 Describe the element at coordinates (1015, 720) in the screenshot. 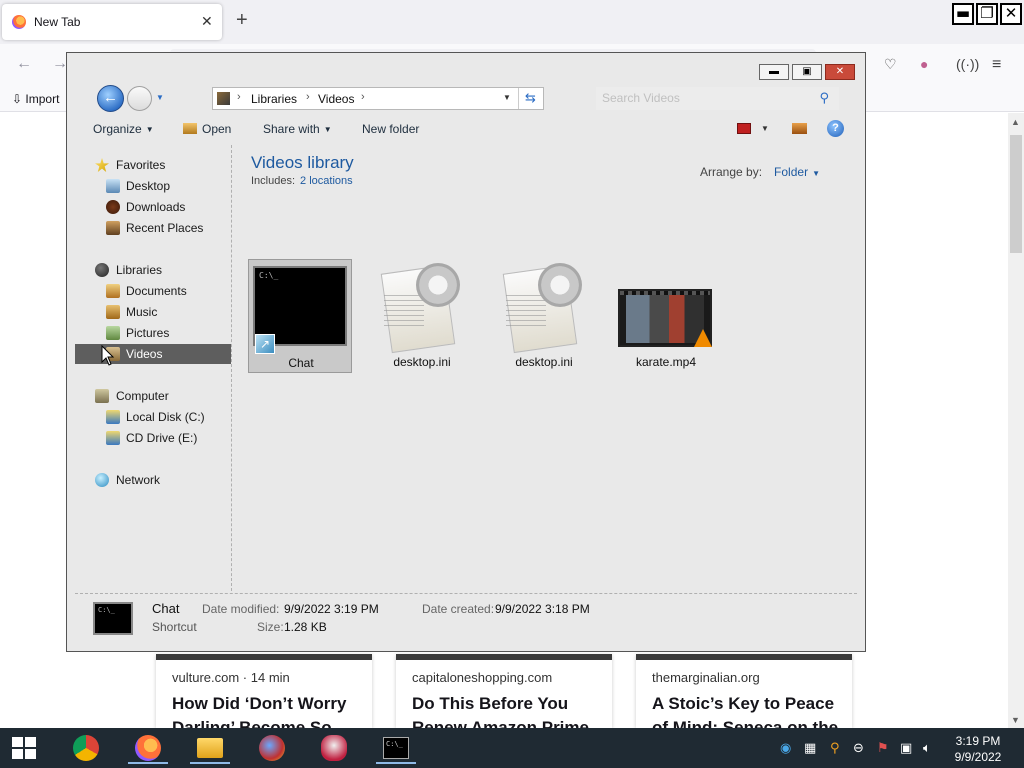

I see `scroll-down-icon: ▼` at that location.